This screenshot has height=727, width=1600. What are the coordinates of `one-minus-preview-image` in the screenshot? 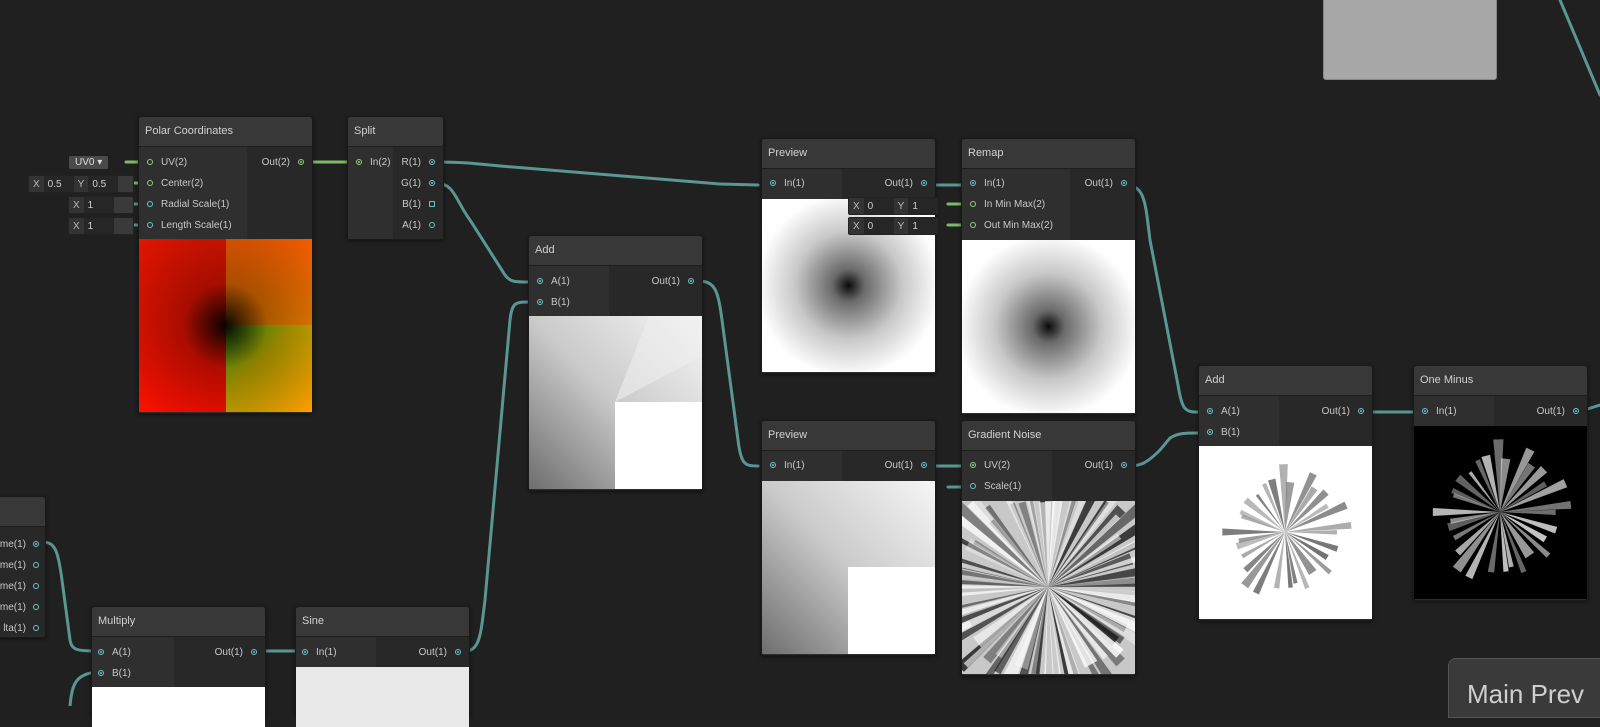 It's located at (1500, 512).